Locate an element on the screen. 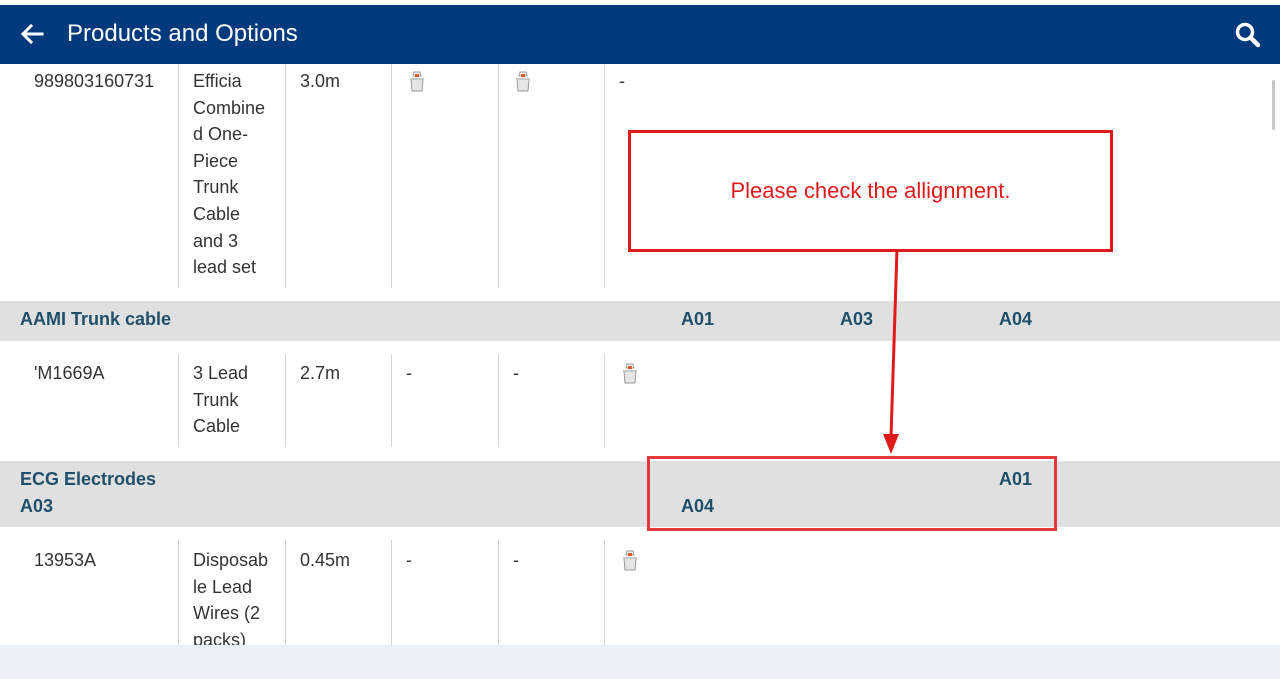 This screenshot has width=1280, height=679. arrow-left-icon is located at coordinates (32, 34).